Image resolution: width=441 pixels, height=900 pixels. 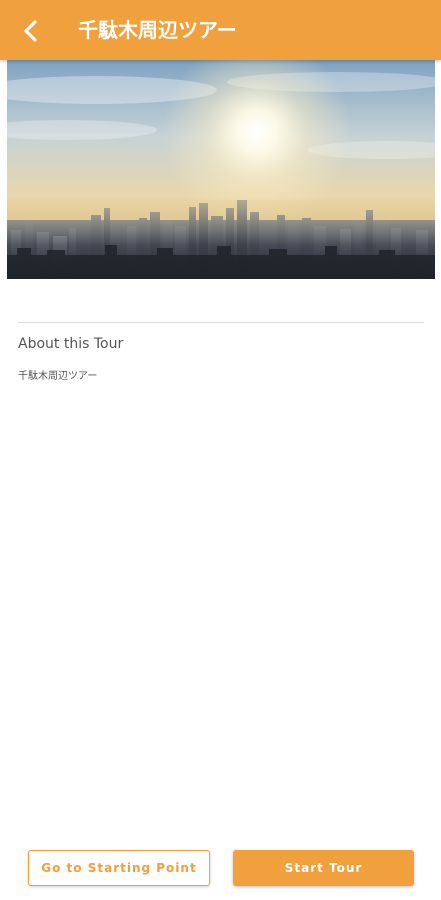 What do you see at coordinates (157, 30) in the screenshot?
I see `page-title: 千駄木周辺ツアー` at bounding box center [157, 30].